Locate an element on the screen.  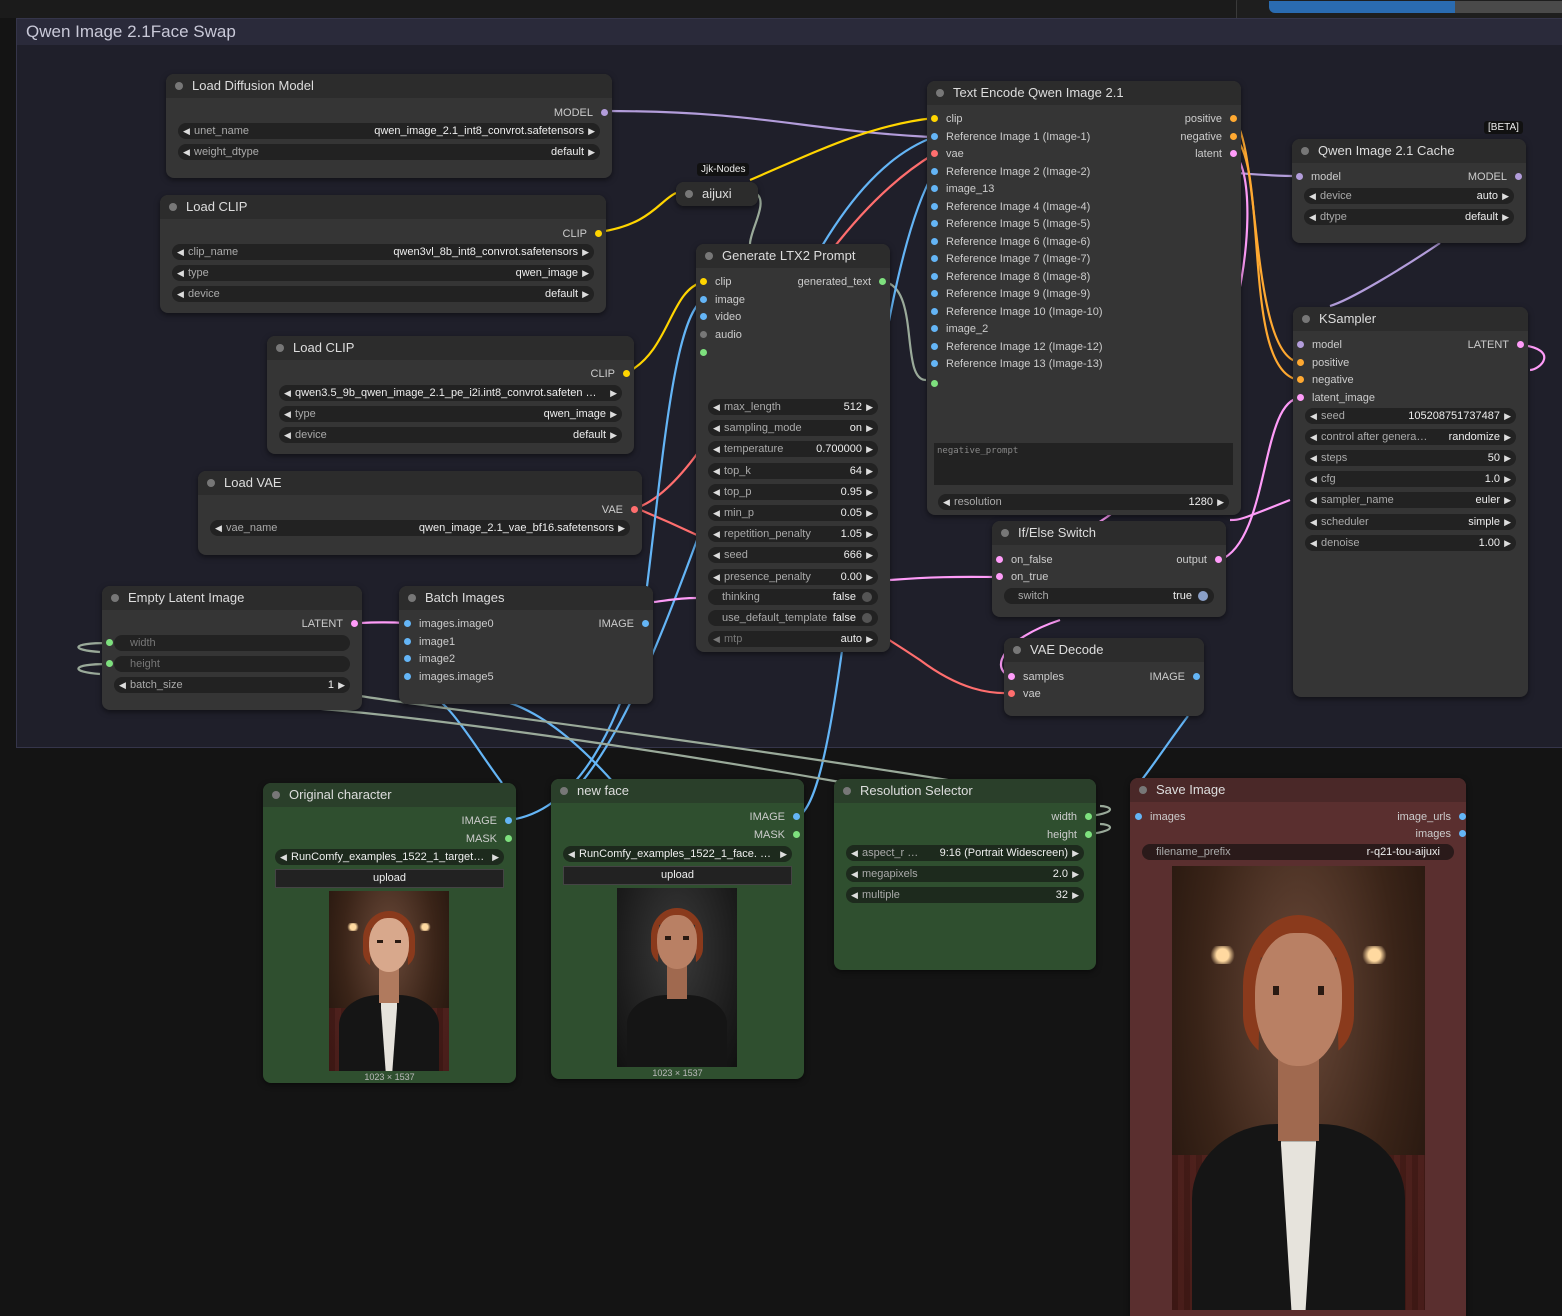
input-reference-image-4-image-4-: Reference Image 4 (Image-4) is located at coordinates (1010, 207).